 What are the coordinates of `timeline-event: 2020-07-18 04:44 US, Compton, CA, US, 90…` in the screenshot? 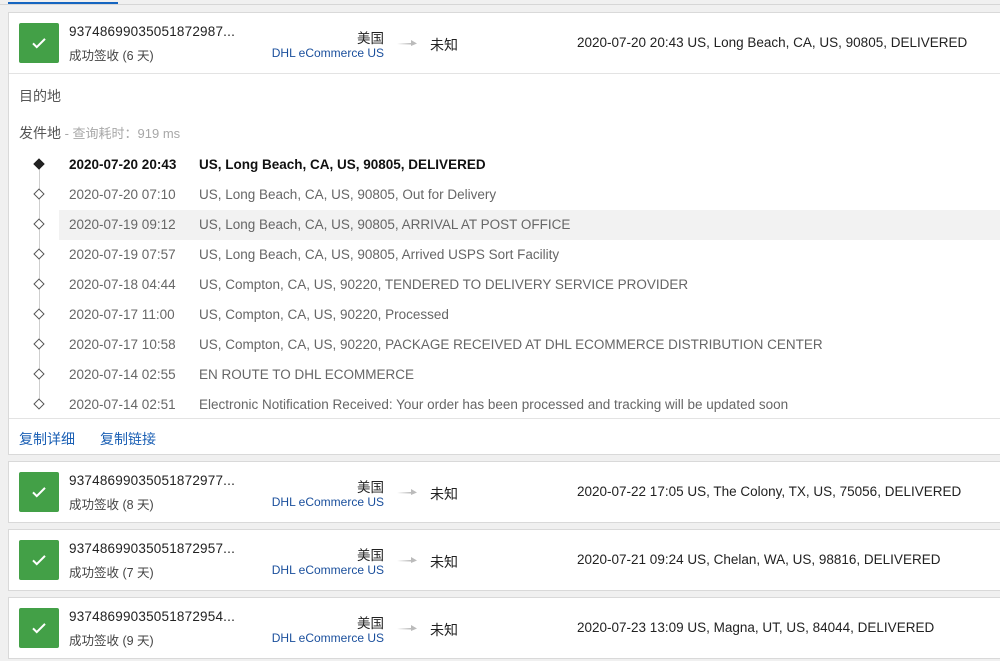 It's located at (504, 285).